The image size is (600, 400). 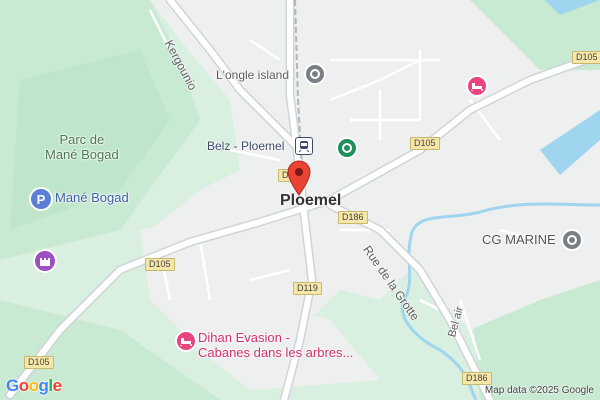 I want to click on poi-label: CG MARINE, so click(x=519, y=240).